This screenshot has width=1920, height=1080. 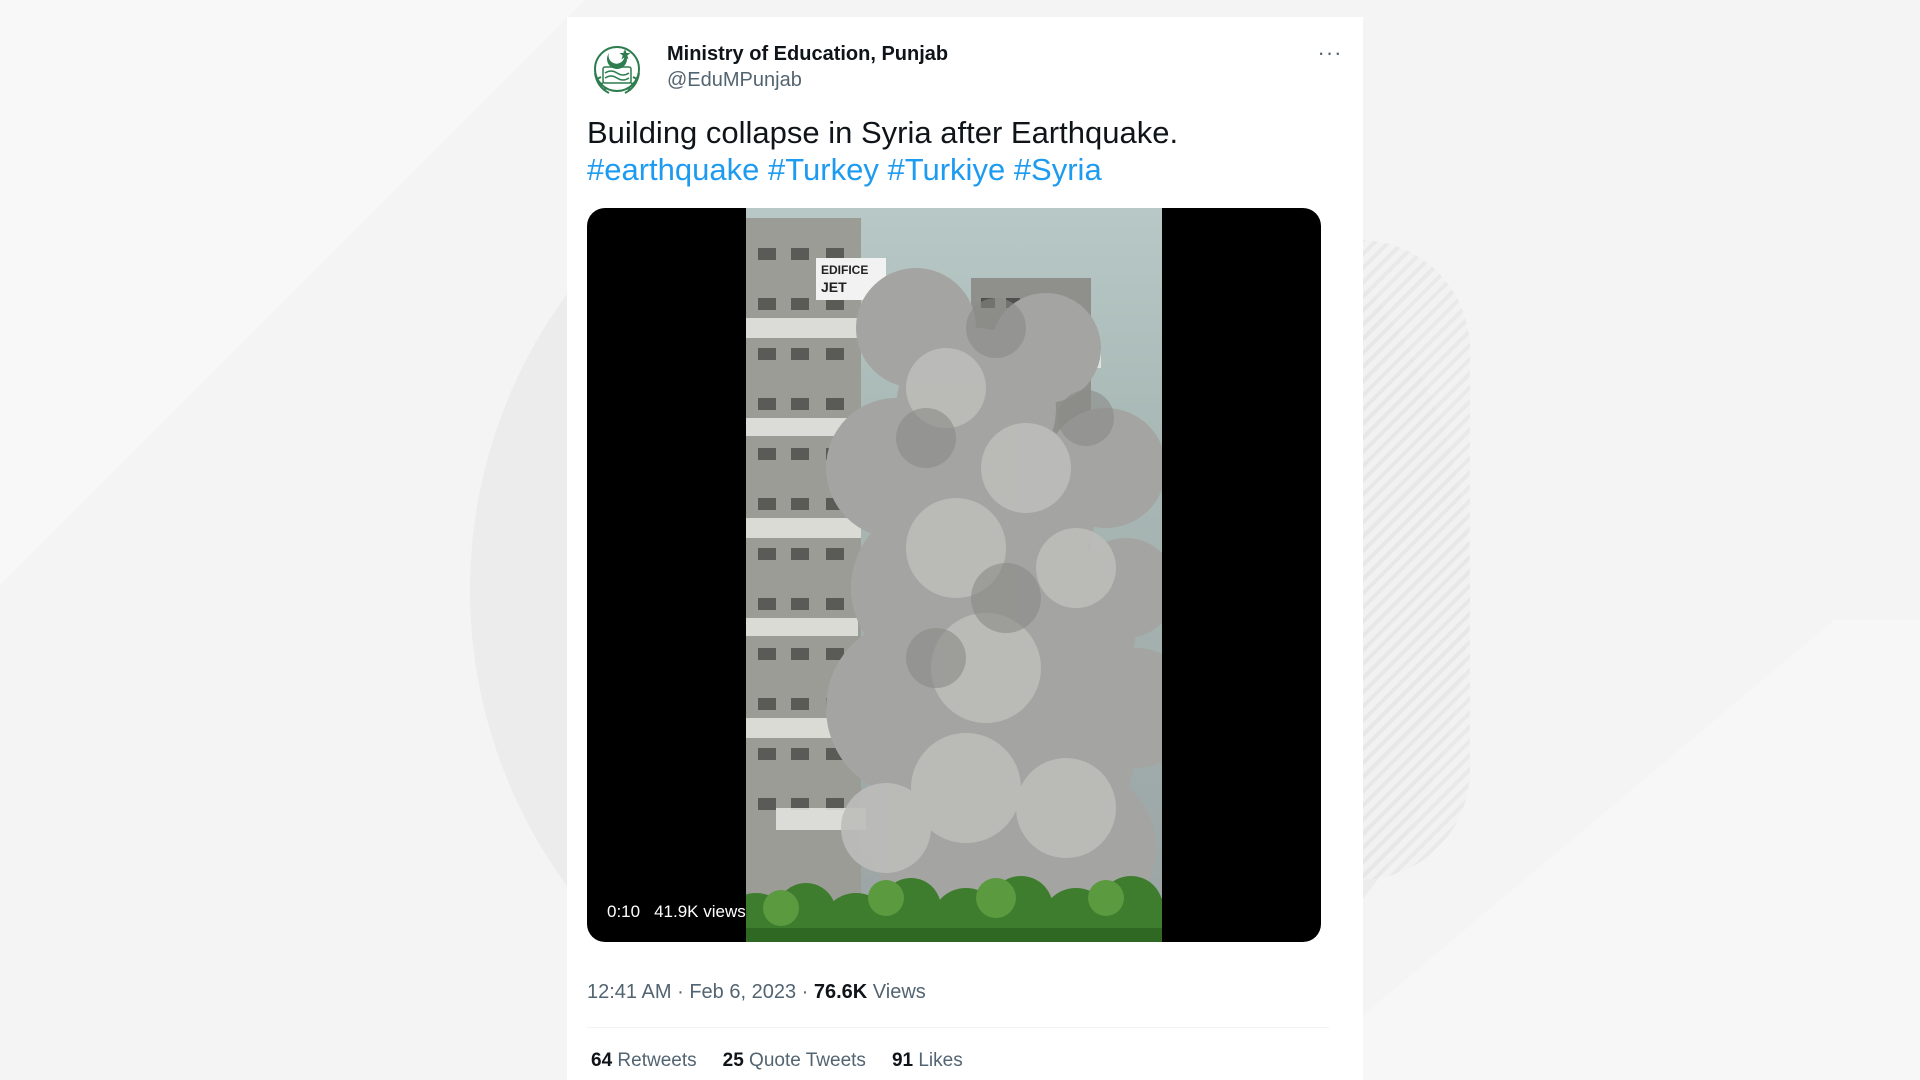 I want to click on views-count: 76.6K, so click(x=840, y=992).